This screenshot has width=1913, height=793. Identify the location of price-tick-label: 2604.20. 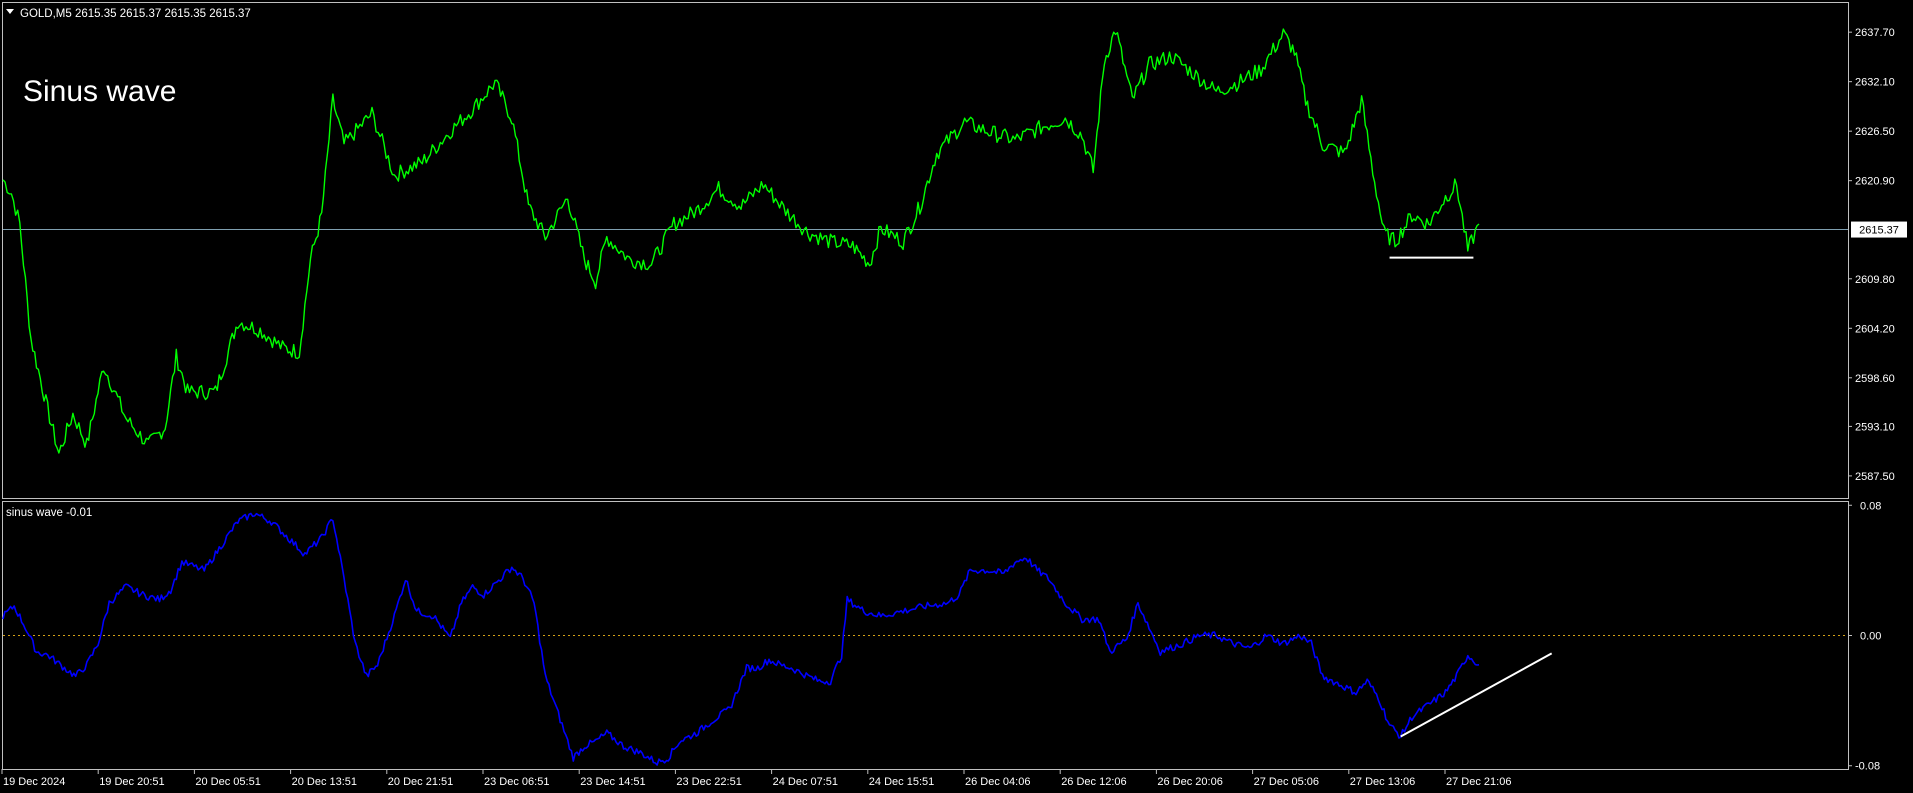
(1875, 329).